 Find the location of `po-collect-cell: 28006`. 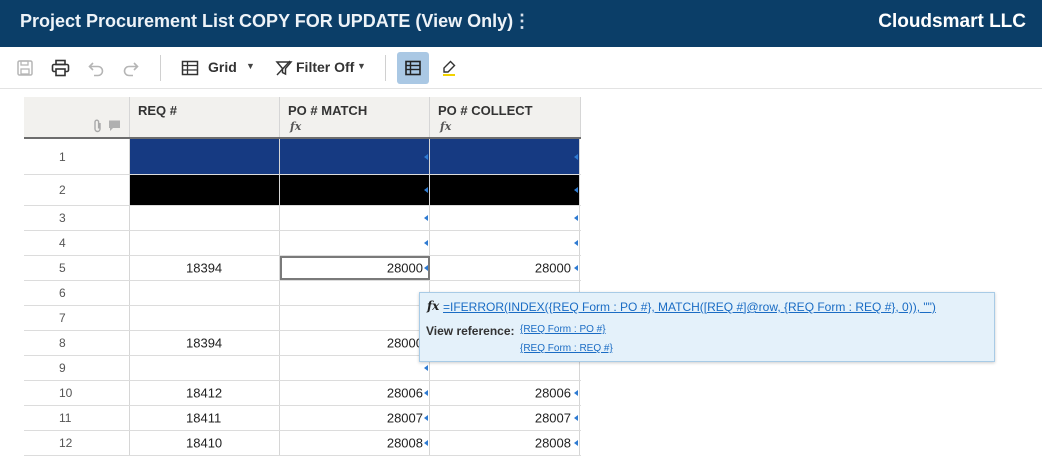

po-collect-cell: 28006 is located at coordinates (505, 393).